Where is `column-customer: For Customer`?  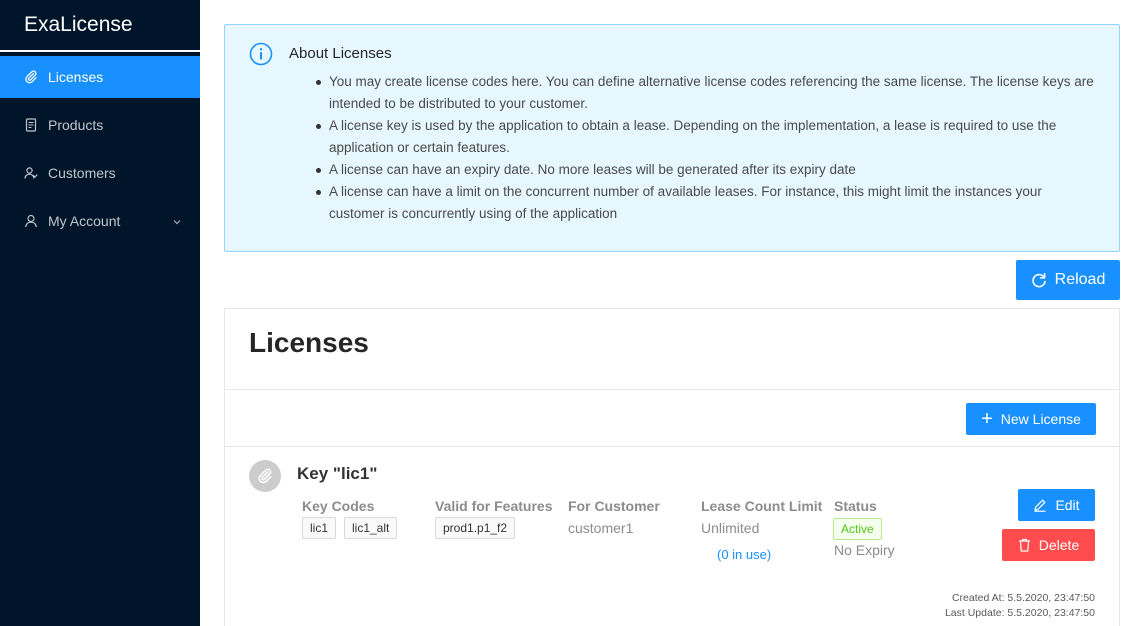
column-customer: For Customer is located at coordinates (614, 506).